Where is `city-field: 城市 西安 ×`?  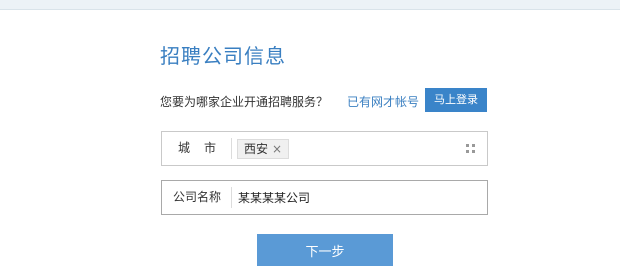 city-field: 城市 西安 × is located at coordinates (324, 148).